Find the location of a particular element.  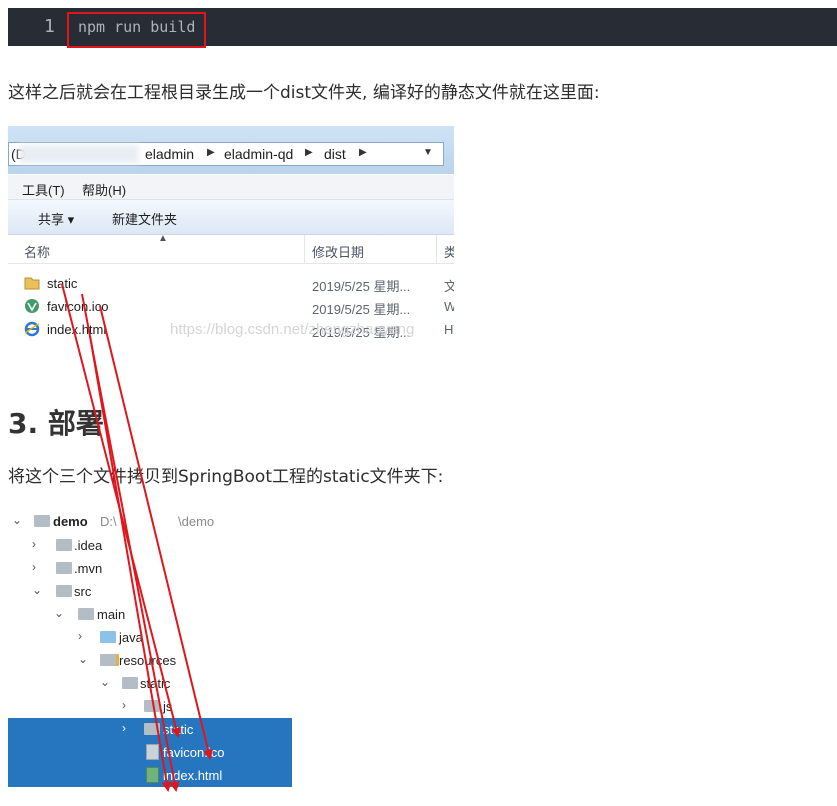

file-name: favicon.ico is located at coordinates (78, 306).